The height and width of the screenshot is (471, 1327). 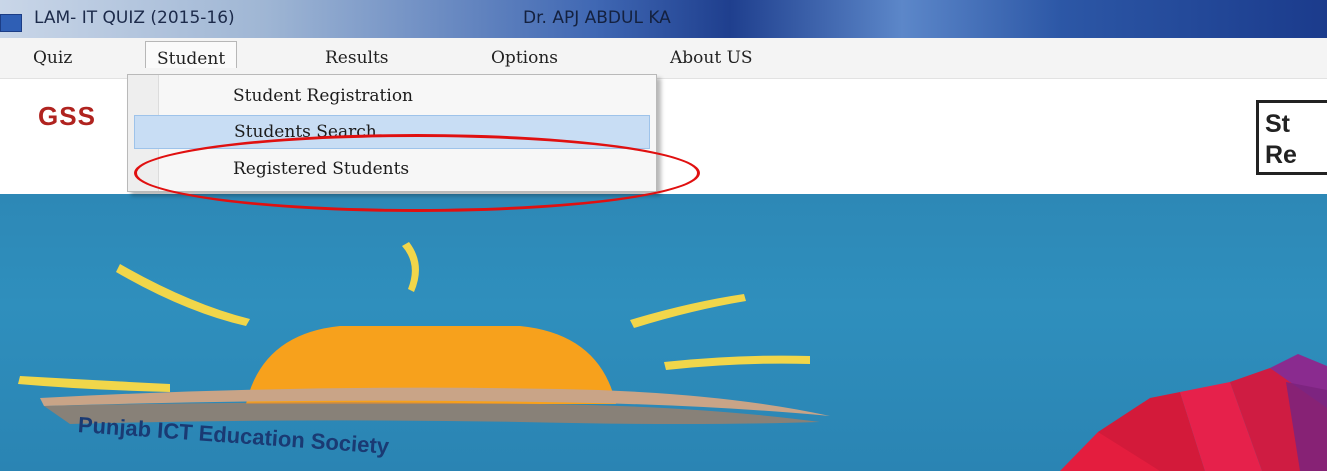 What do you see at coordinates (392, 96) in the screenshot?
I see `menu-item-student-registration: Student Registration` at bounding box center [392, 96].